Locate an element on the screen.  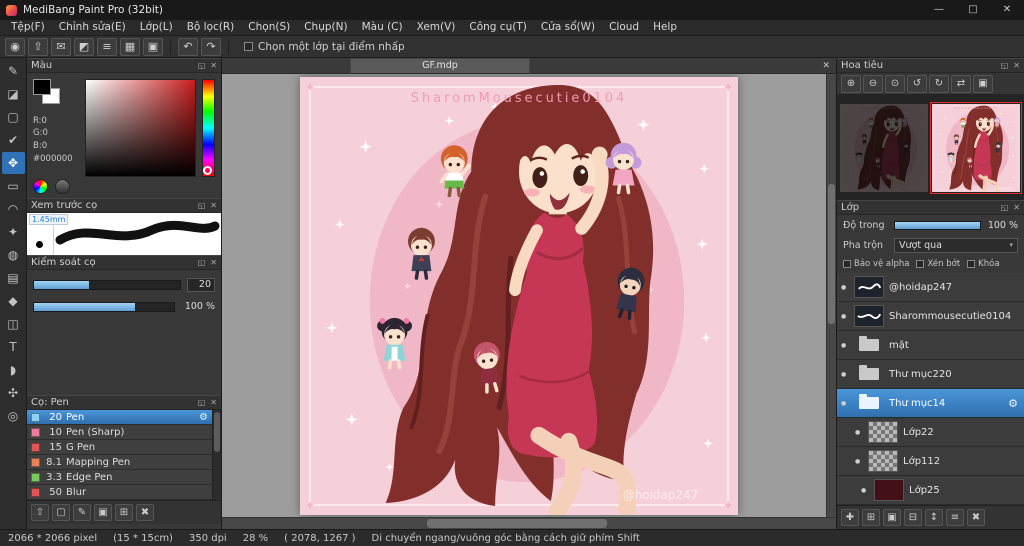
delete-brush-icon: ✖ is located at coordinates (145, 512).